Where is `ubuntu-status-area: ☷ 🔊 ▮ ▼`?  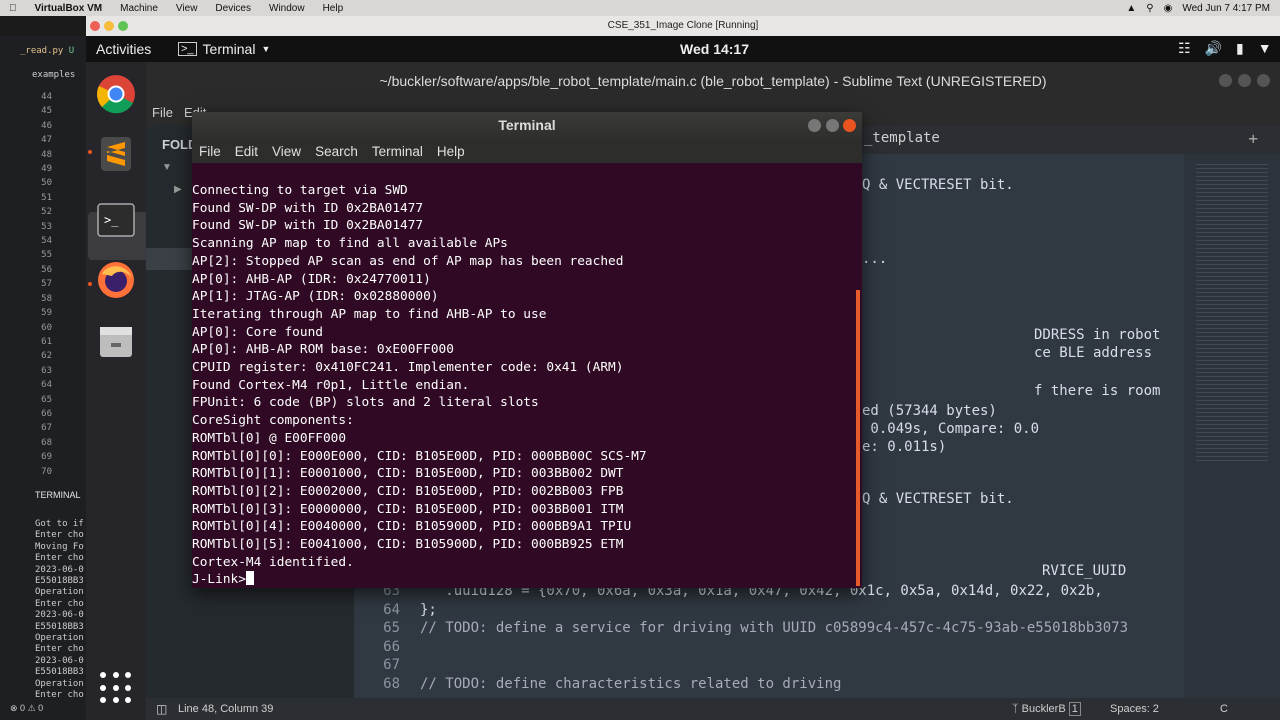 ubuntu-status-area: ☷ 🔊 ▮ ▼ is located at coordinates (1225, 48).